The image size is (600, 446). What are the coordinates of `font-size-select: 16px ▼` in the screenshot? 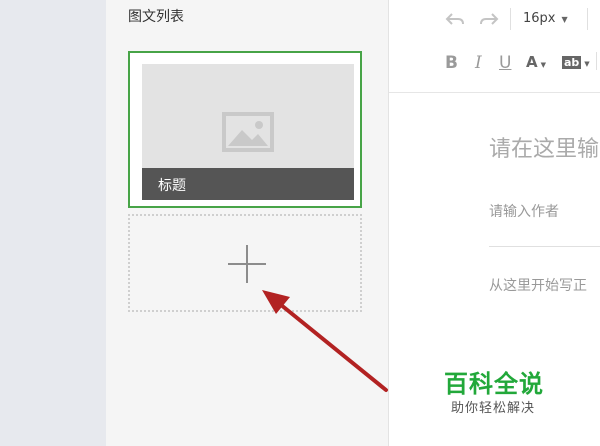 It's located at (545, 18).